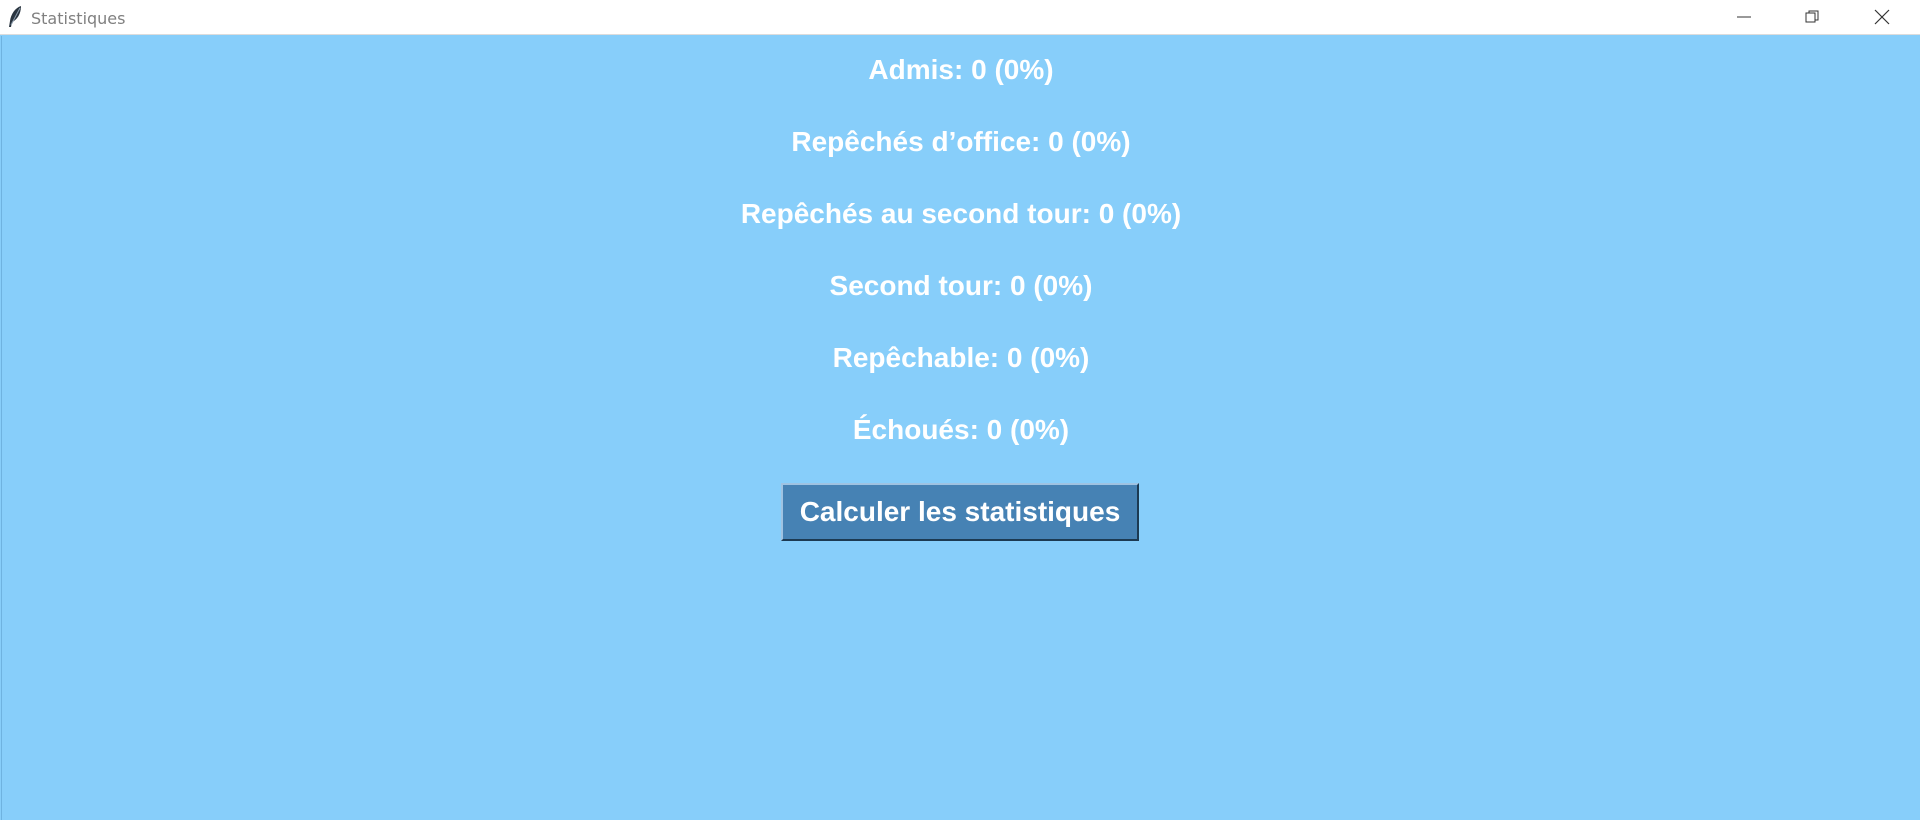 This screenshot has width=1920, height=820. Describe the element at coordinates (960, 512) in the screenshot. I see `calculate-stats-button: Calculer les statistiques` at that location.